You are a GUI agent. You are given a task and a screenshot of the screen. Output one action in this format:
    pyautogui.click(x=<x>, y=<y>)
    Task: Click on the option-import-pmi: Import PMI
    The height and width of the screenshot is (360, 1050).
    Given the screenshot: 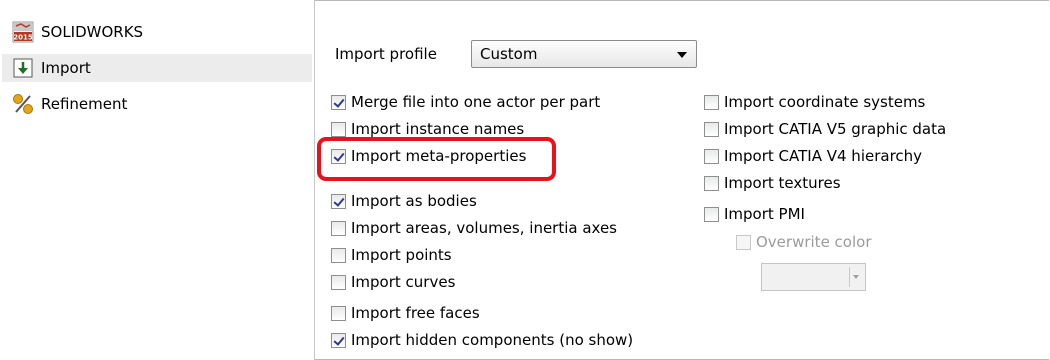 What is the action you would take?
    pyautogui.click(x=754, y=214)
    